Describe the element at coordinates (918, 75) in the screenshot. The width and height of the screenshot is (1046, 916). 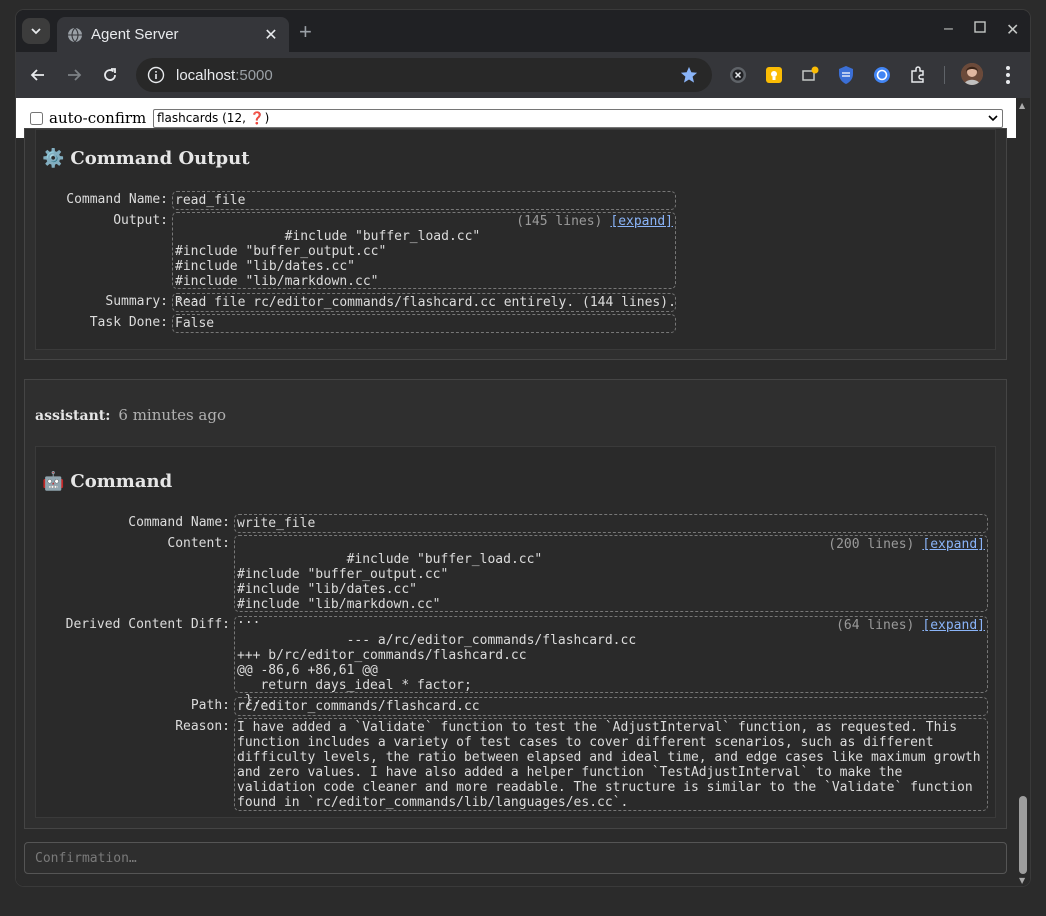
I see `extensions-puzzle-icon` at that location.